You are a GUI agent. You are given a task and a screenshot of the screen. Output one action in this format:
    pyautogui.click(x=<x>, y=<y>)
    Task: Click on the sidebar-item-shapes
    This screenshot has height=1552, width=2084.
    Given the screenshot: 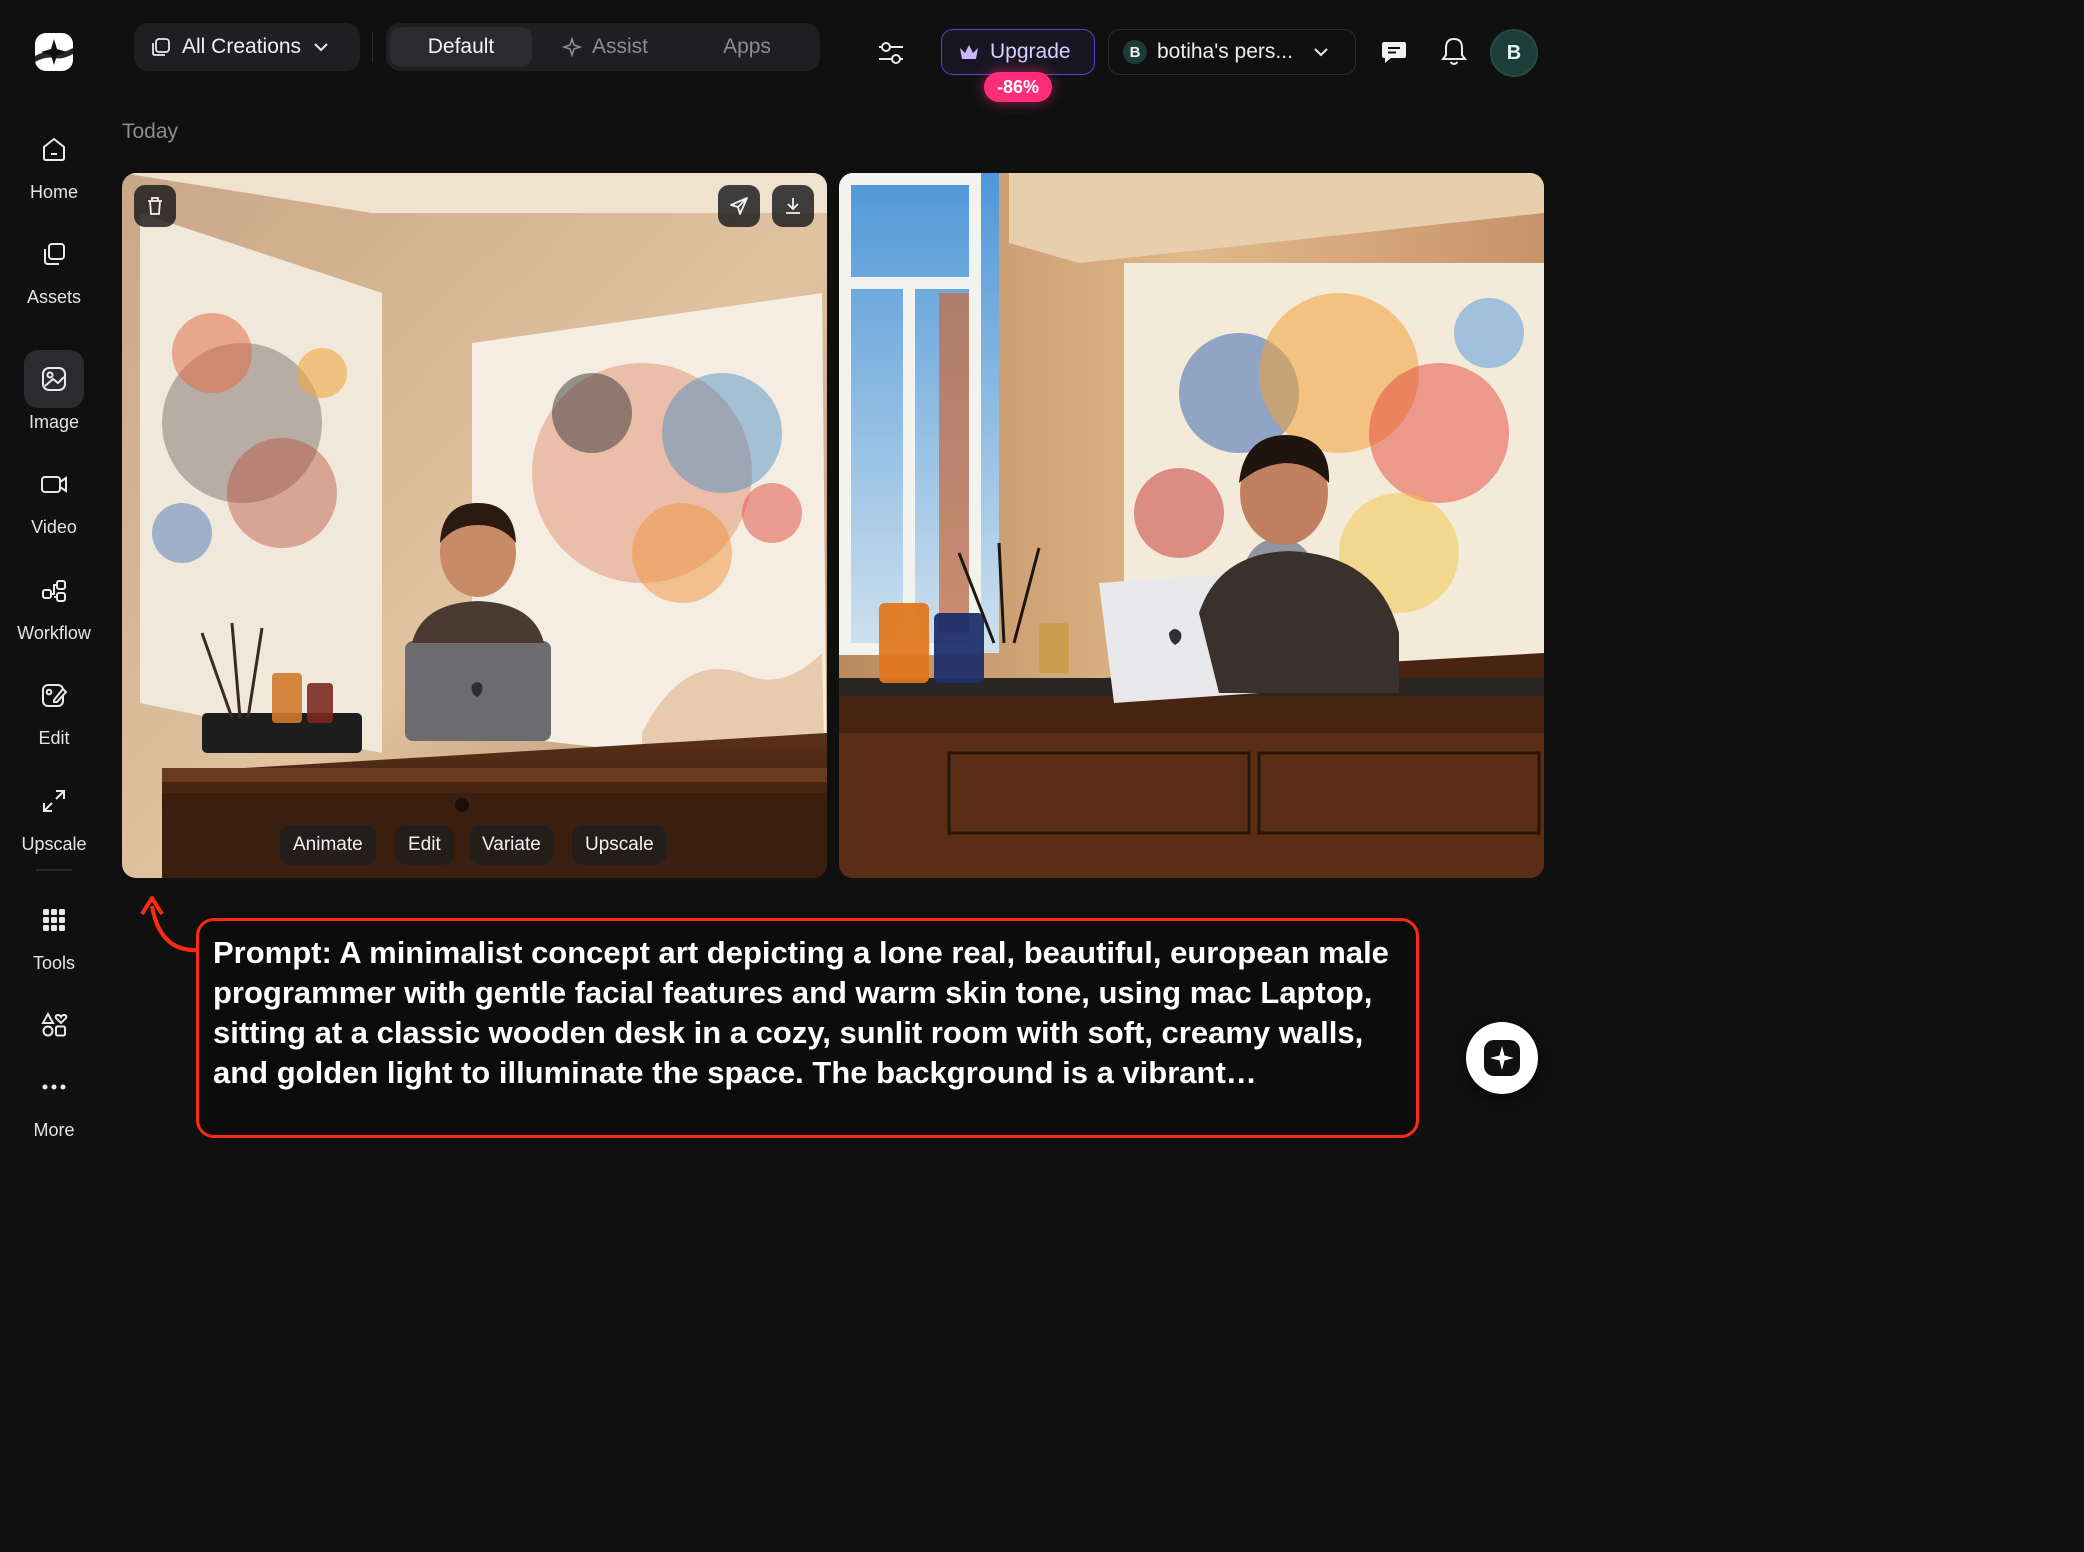 What is the action you would take?
    pyautogui.click(x=54, y=1025)
    